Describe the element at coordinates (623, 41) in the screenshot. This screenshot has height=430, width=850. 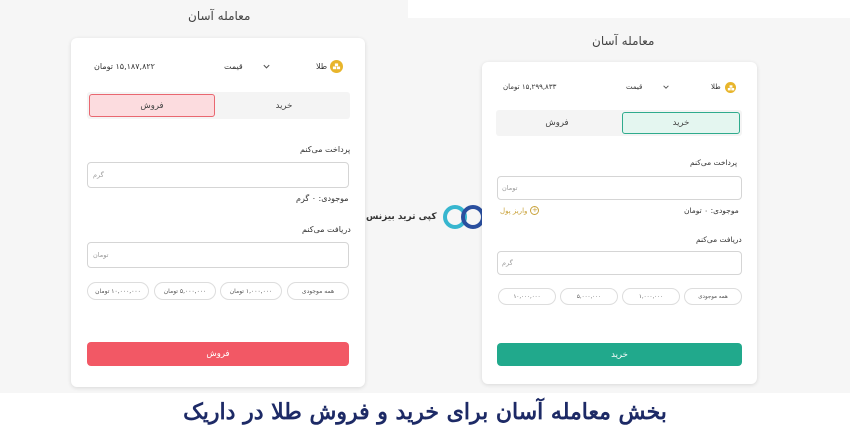
I see `right-page-title: معامله آسان` at that location.